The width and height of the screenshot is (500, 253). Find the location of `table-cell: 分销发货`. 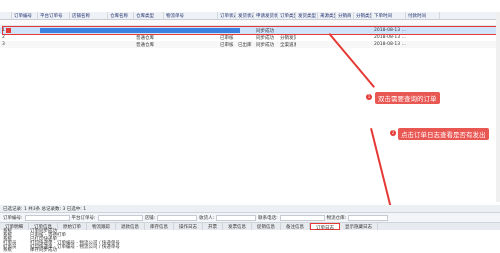

table-cell: 分销发货 is located at coordinates (288, 38).